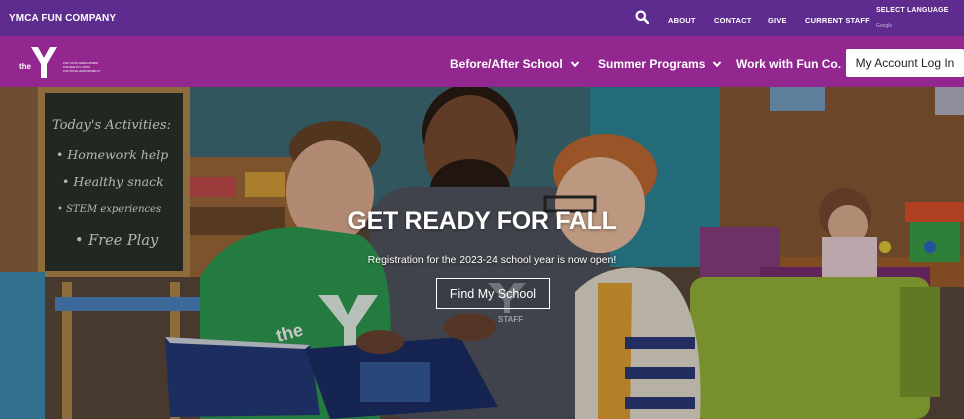 The height and width of the screenshot is (419, 964). Describe the element at coordinates (482, 221) in the screenshot. I see `hero-title: GET READY FOR FALL` at that location.